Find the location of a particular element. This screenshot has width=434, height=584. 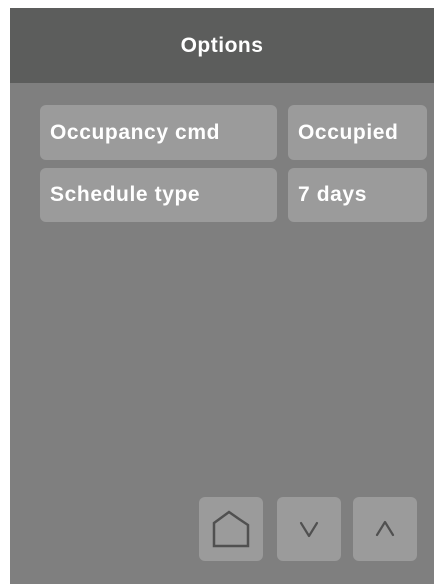

header-bar: Options is located at coordinates (222, 45).